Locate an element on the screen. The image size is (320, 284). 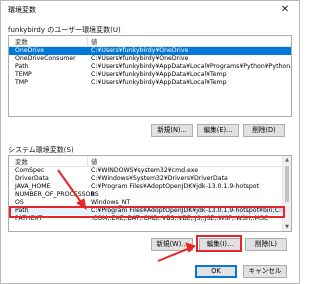
annotation-arrows is located at coordinates (126, 215).